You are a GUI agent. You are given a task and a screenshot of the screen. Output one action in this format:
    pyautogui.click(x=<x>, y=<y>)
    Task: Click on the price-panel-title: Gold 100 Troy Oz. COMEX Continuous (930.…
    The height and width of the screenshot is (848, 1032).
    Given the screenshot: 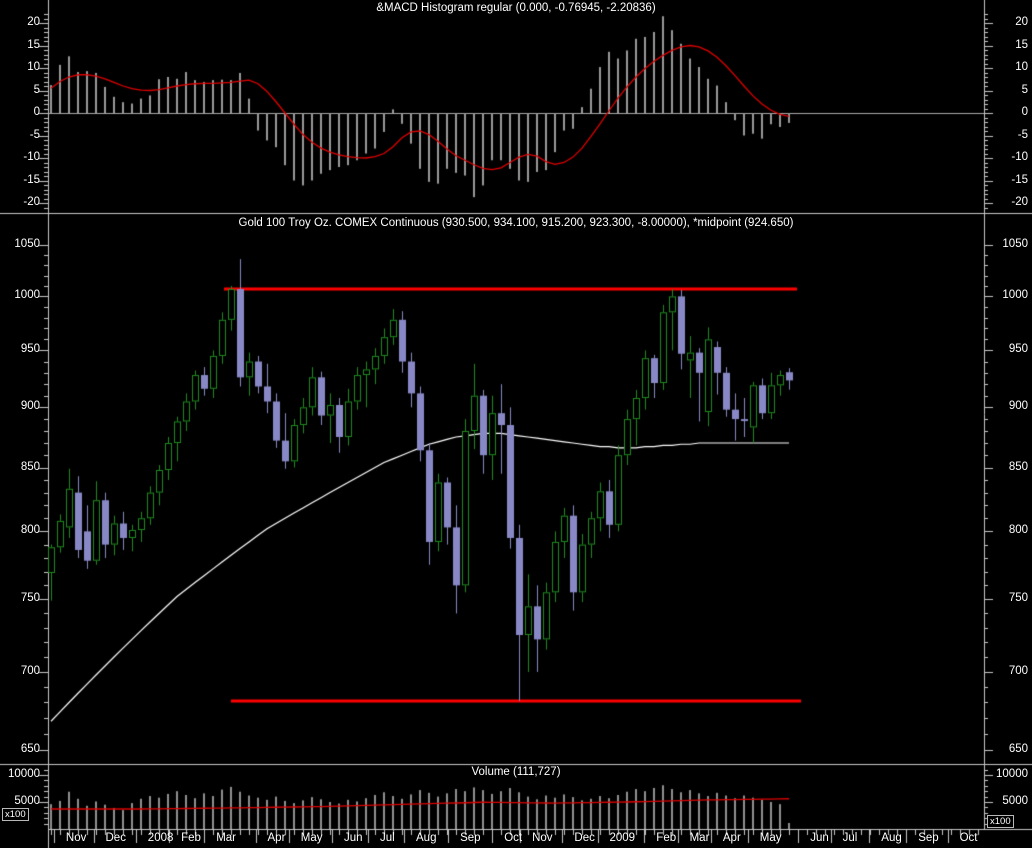 What is the action you would take?
    pyautogui.click(x=516, y=223)
    